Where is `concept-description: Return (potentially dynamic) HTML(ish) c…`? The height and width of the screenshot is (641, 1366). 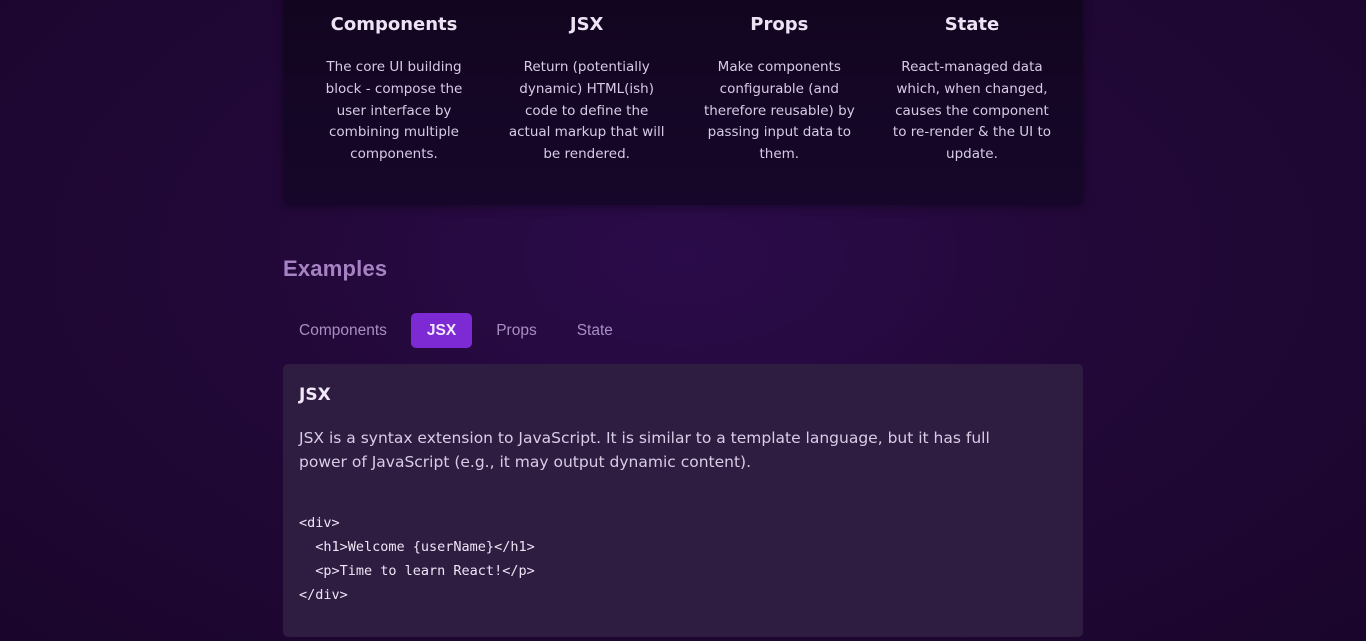
concept-description: Return (potentially dynamic) HTML(ish) c… is located at coordinates (586, 111).